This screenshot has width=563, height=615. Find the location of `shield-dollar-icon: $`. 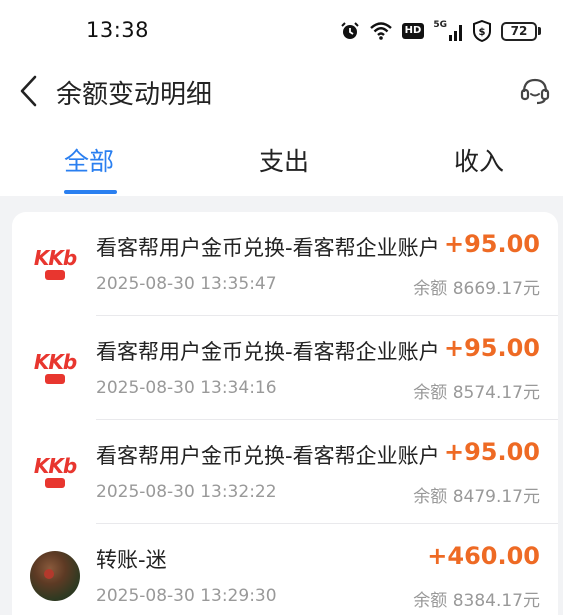

shield-dollar-icon: $ is located at coordinates (482, 31).